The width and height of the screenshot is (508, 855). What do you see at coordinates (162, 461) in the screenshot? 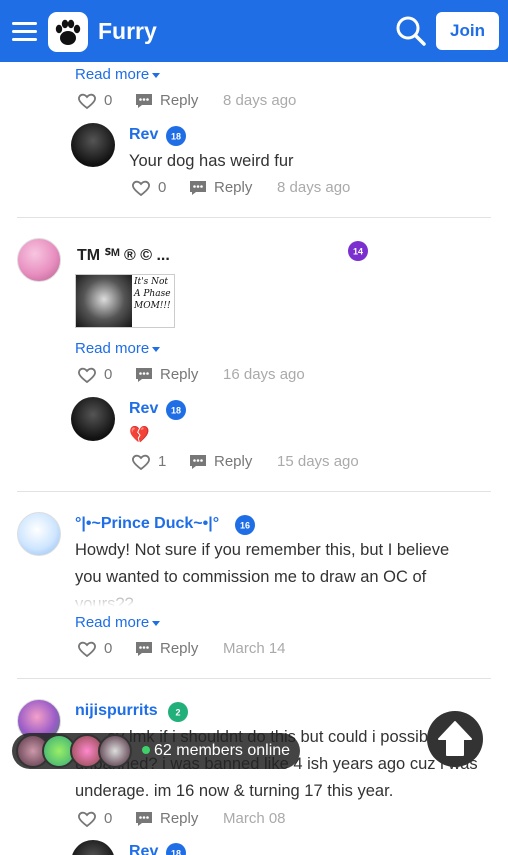
I see `like-count: 1` at bounding box center [162, 461].